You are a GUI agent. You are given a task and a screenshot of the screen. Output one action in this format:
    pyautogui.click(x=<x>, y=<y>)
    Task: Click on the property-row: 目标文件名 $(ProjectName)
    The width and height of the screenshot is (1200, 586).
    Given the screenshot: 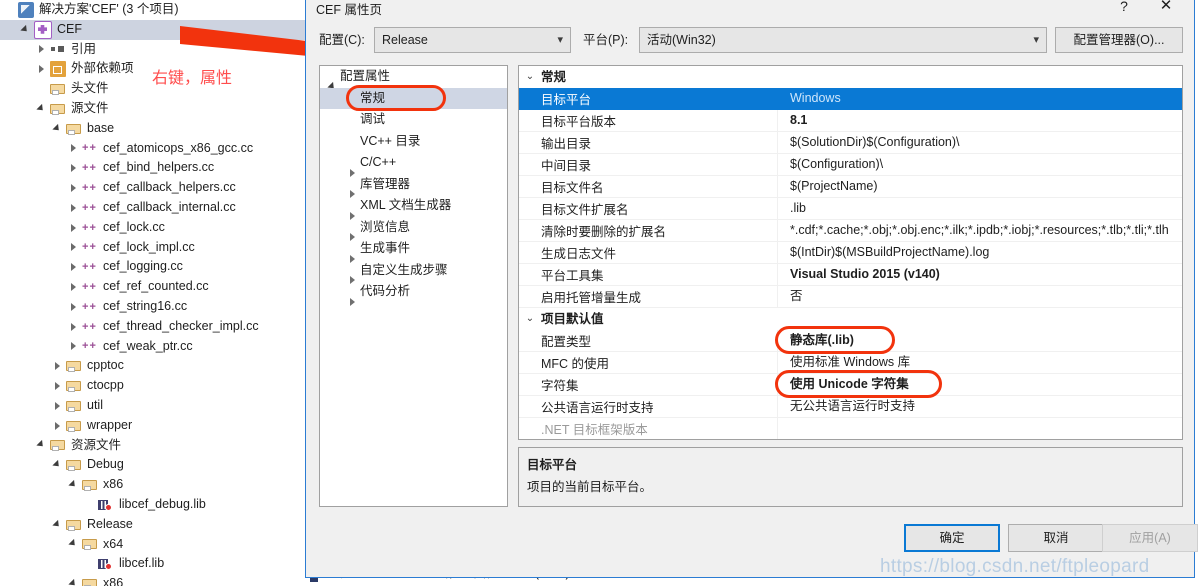 What is the action you would take?
    pyautogui.click(x=850, y=186)
    